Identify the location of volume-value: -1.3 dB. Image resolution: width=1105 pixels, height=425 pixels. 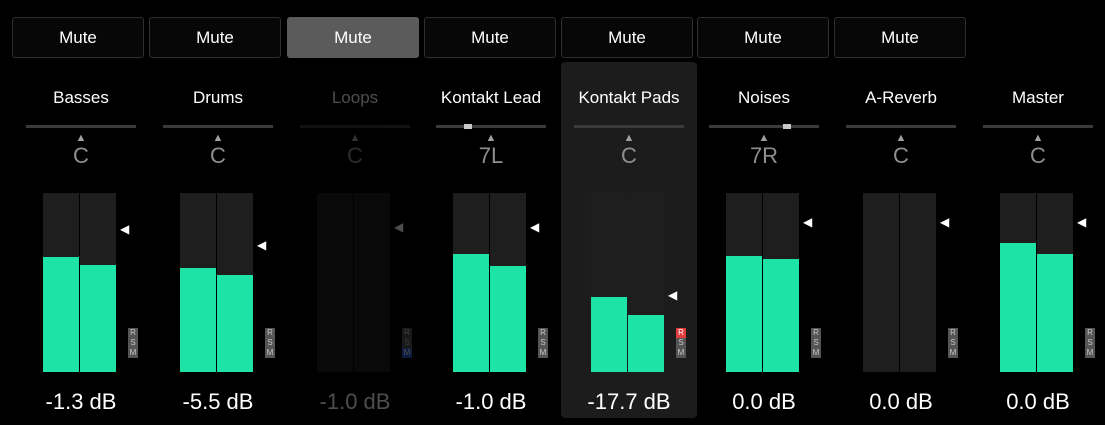
(81, 402).